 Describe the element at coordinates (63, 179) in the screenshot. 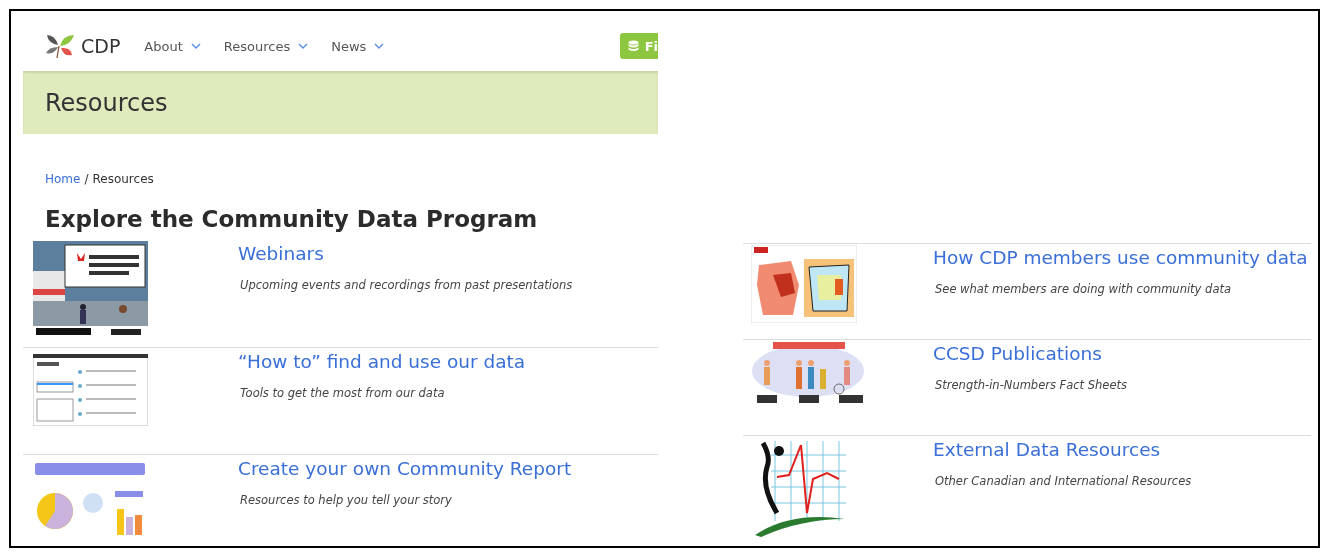

I see `breadcrumb-link: Home` at that location.